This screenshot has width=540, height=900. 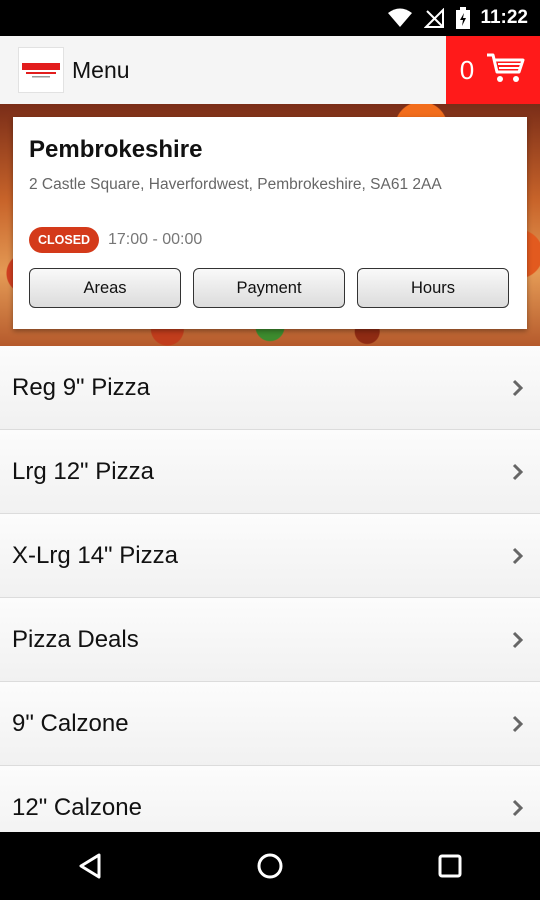 What do you see at coordinates (400, 18) in the screenshot?
I see `wifi-icon` at bounding box center [400, 18].